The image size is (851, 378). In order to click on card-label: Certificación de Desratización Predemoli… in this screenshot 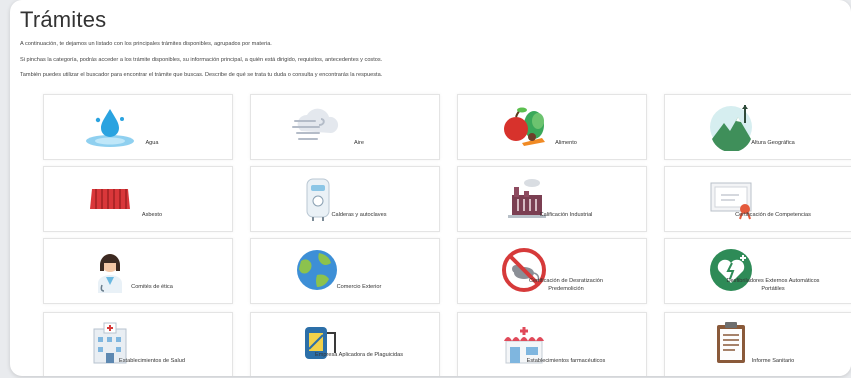, I will do `click(566, 285)`.